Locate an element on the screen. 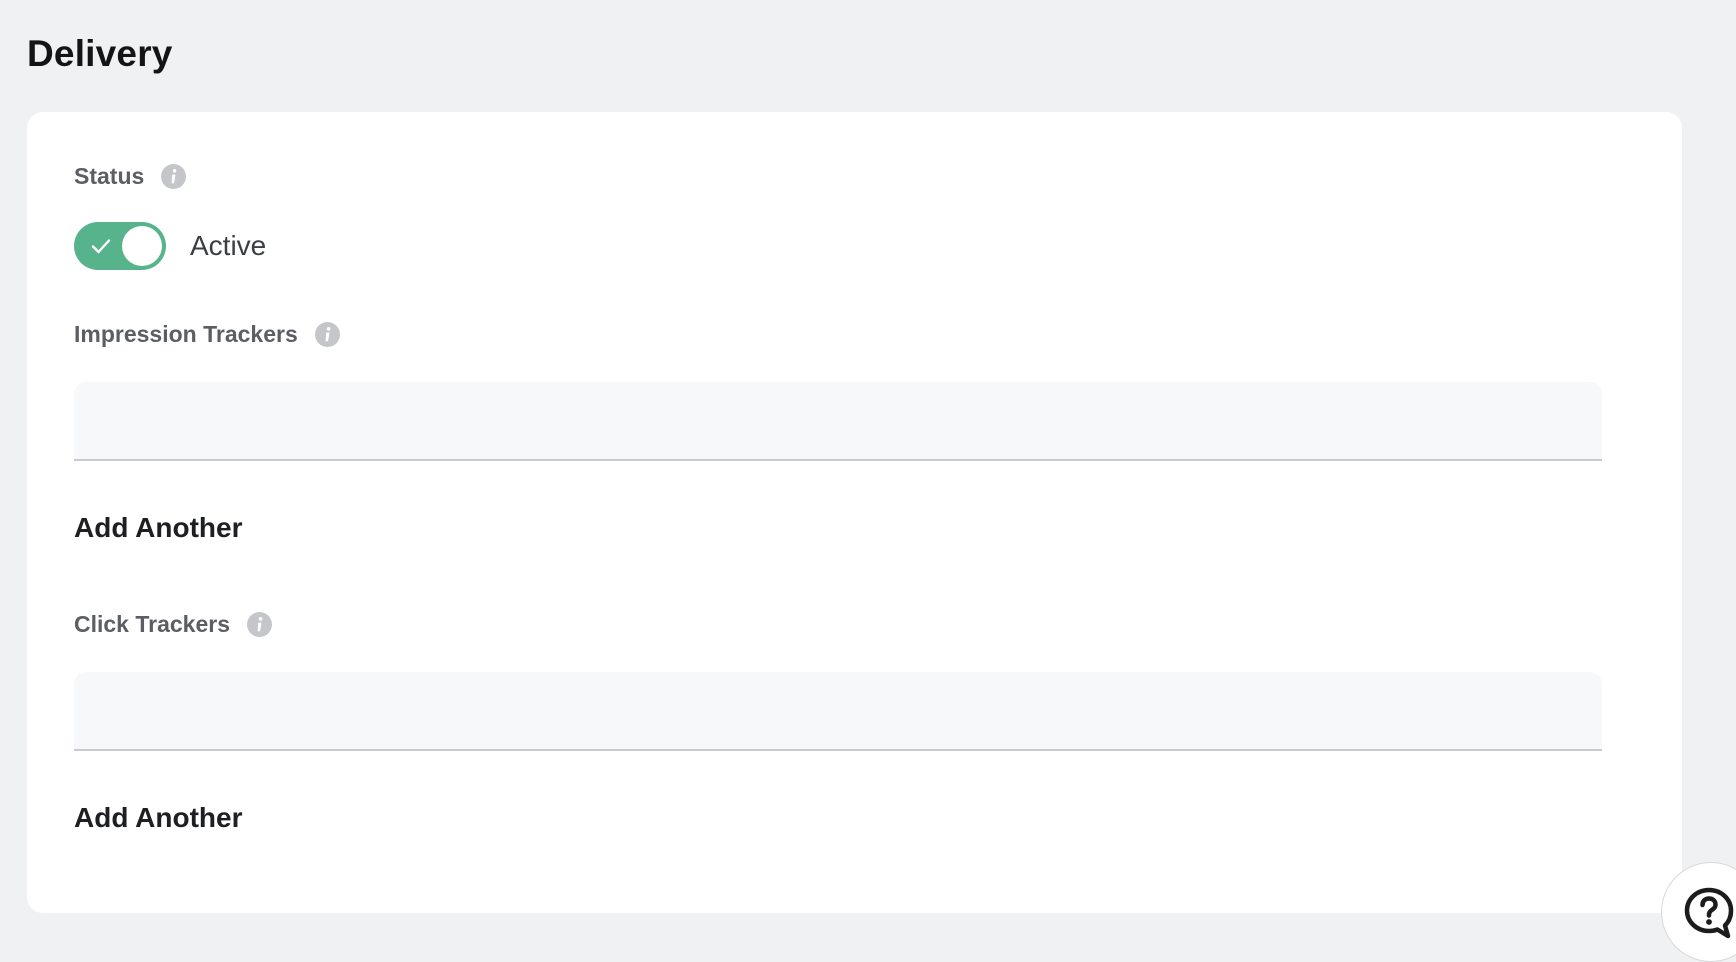  status-toggle is located at coordinates (120, 246).